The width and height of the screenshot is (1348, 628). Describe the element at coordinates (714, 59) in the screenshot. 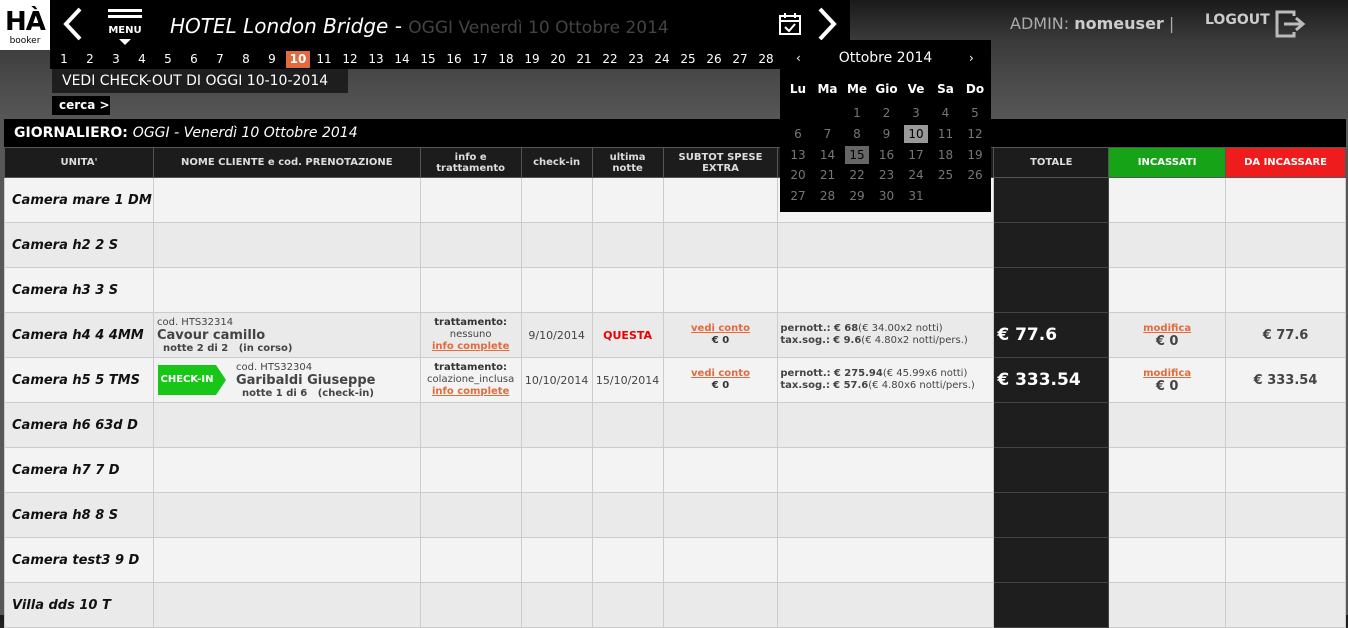

I see `day-26: 26` at that location.